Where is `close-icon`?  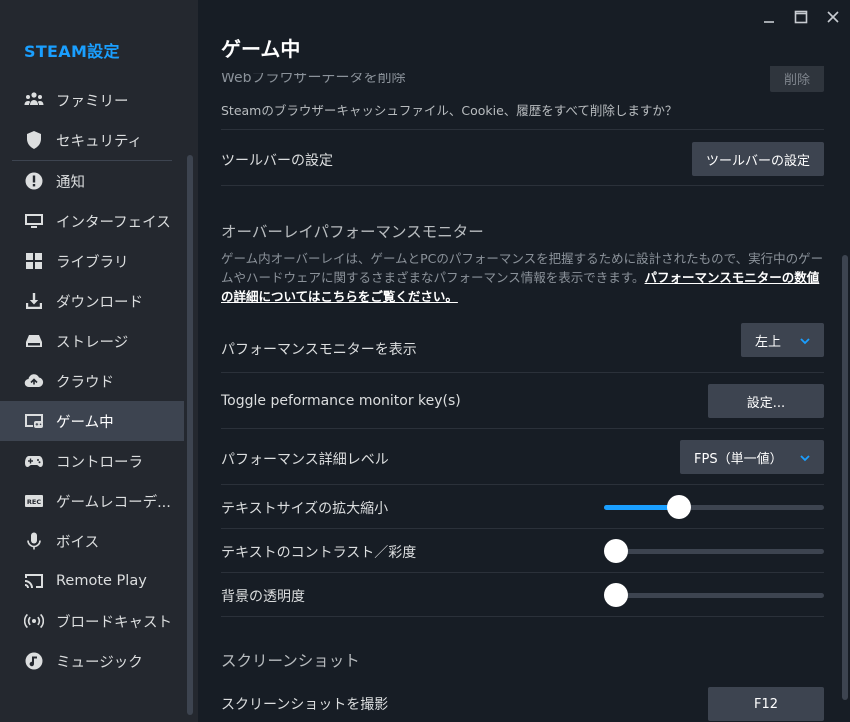
close-icon is located at coordinates (833, 17).